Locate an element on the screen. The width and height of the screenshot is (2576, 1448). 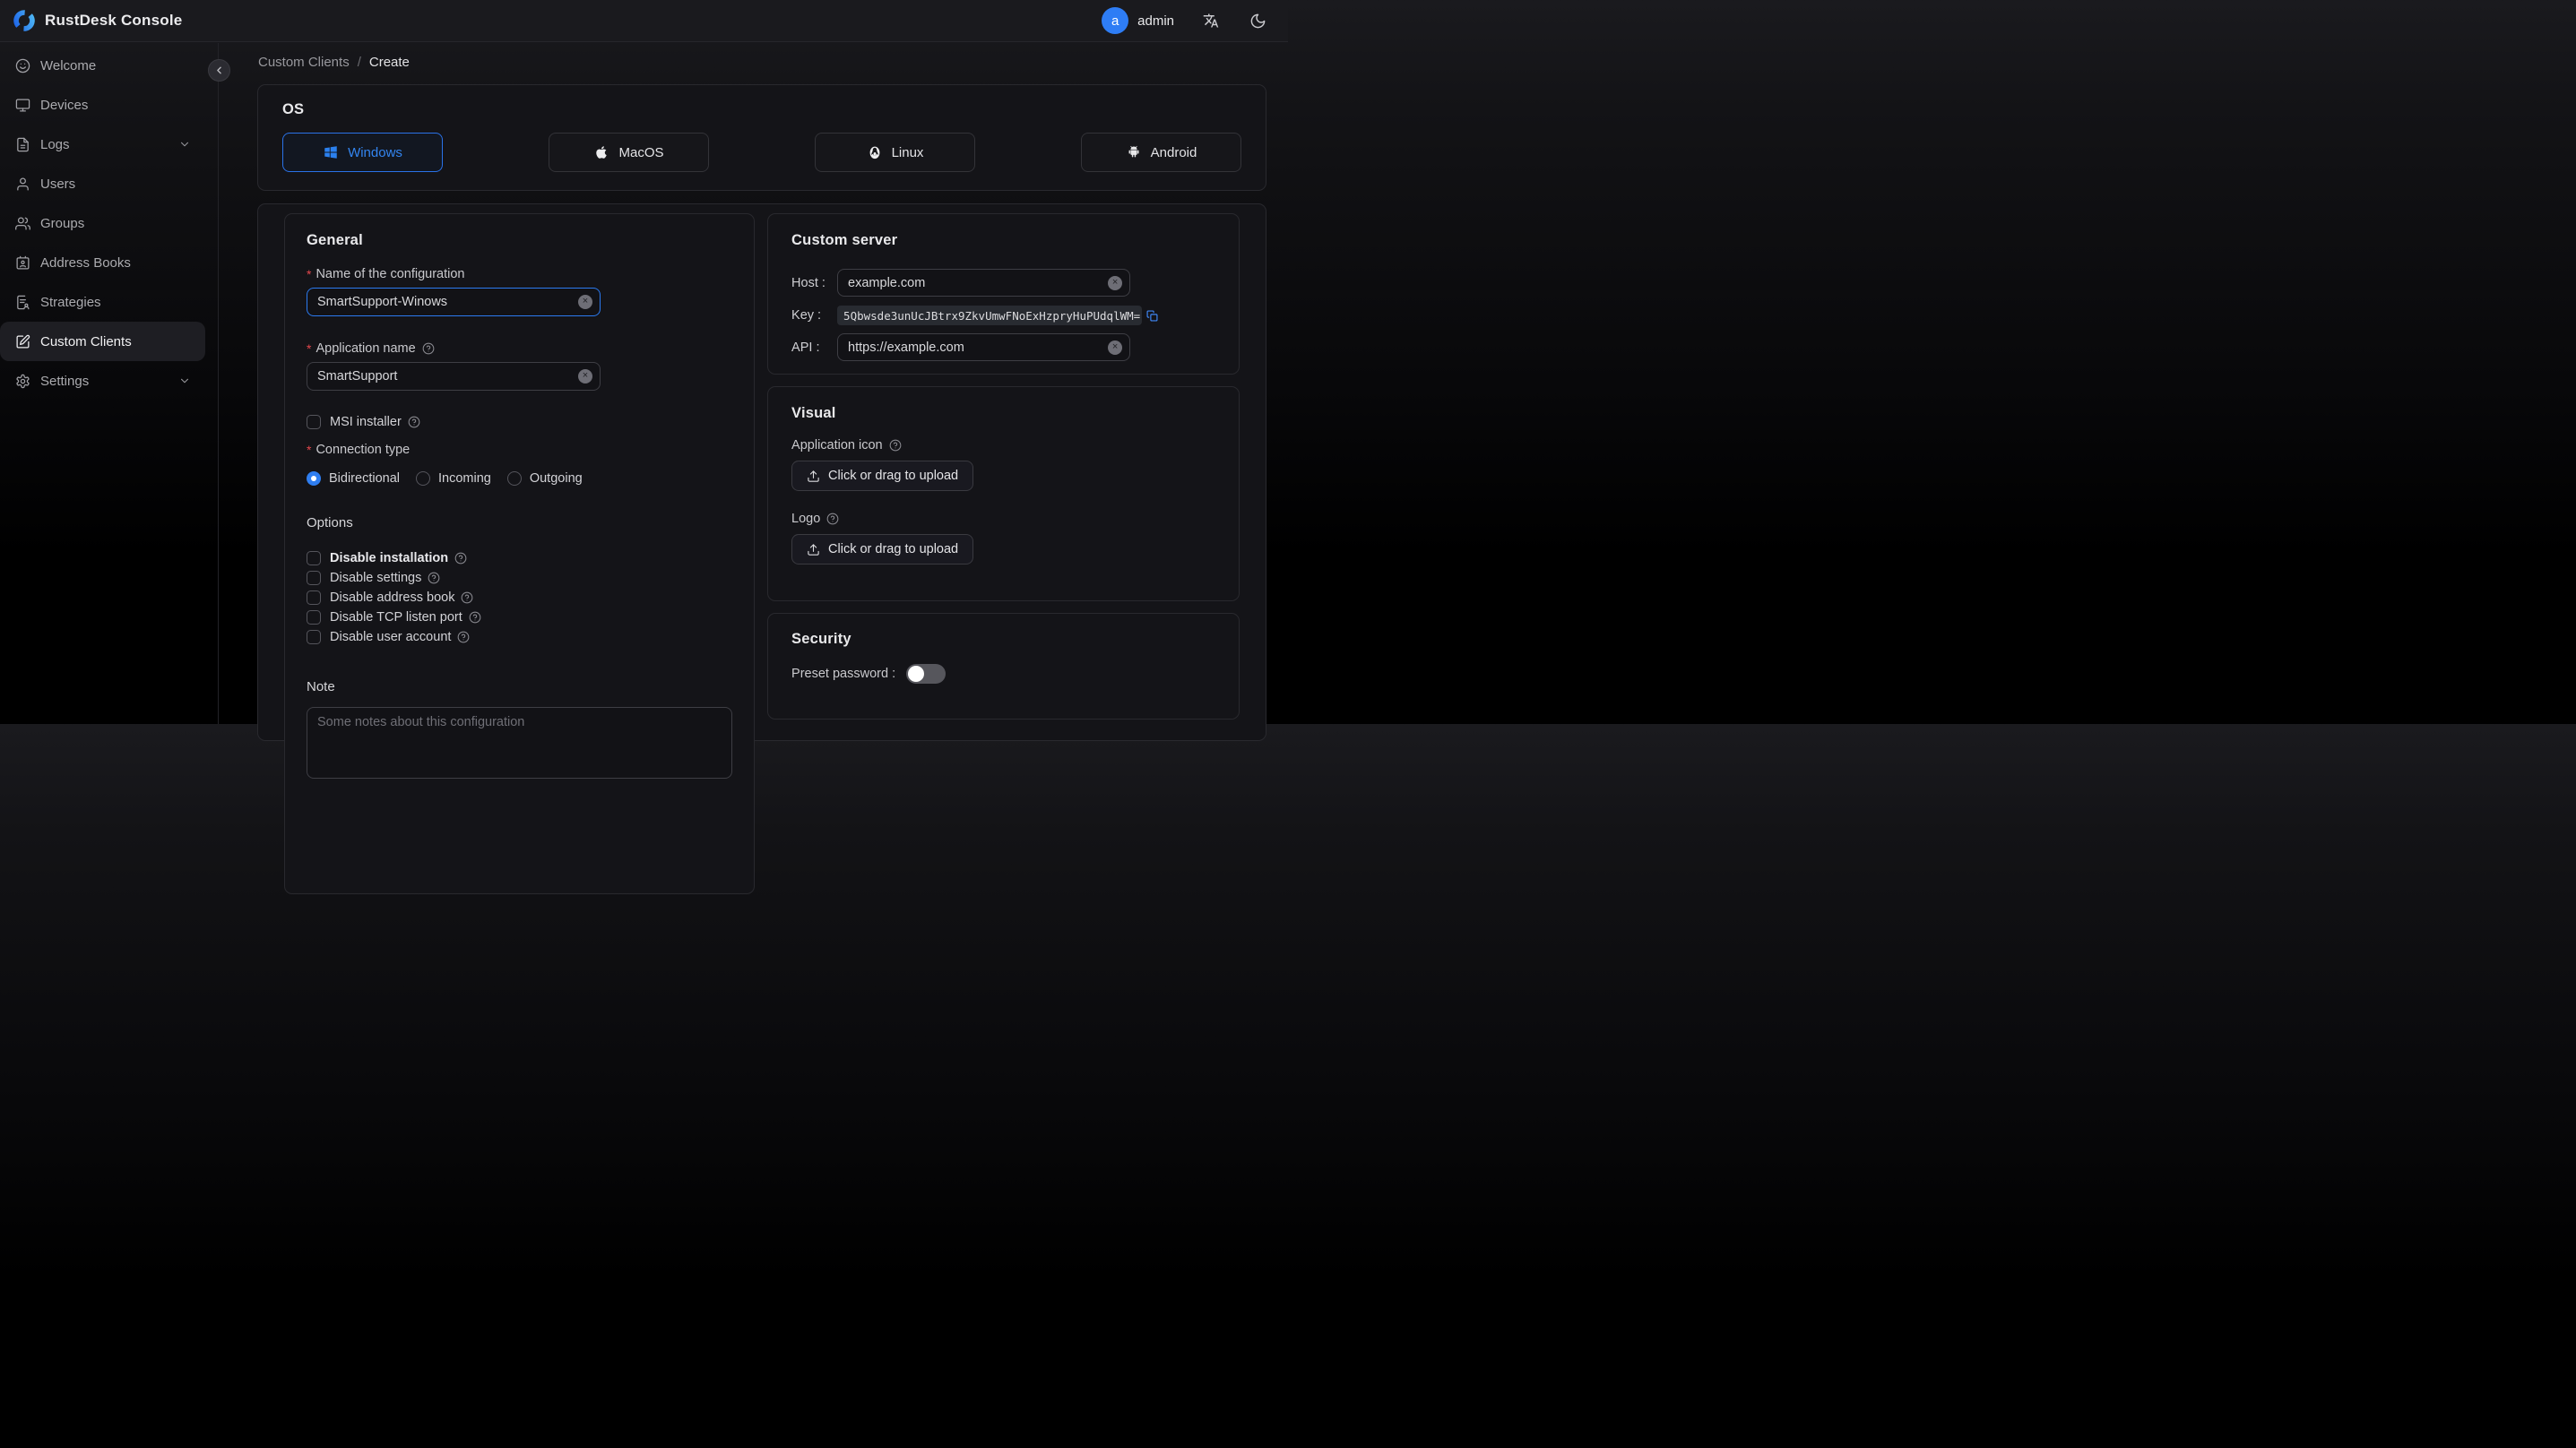
translate-icon is located at coordinates (1211, 21).